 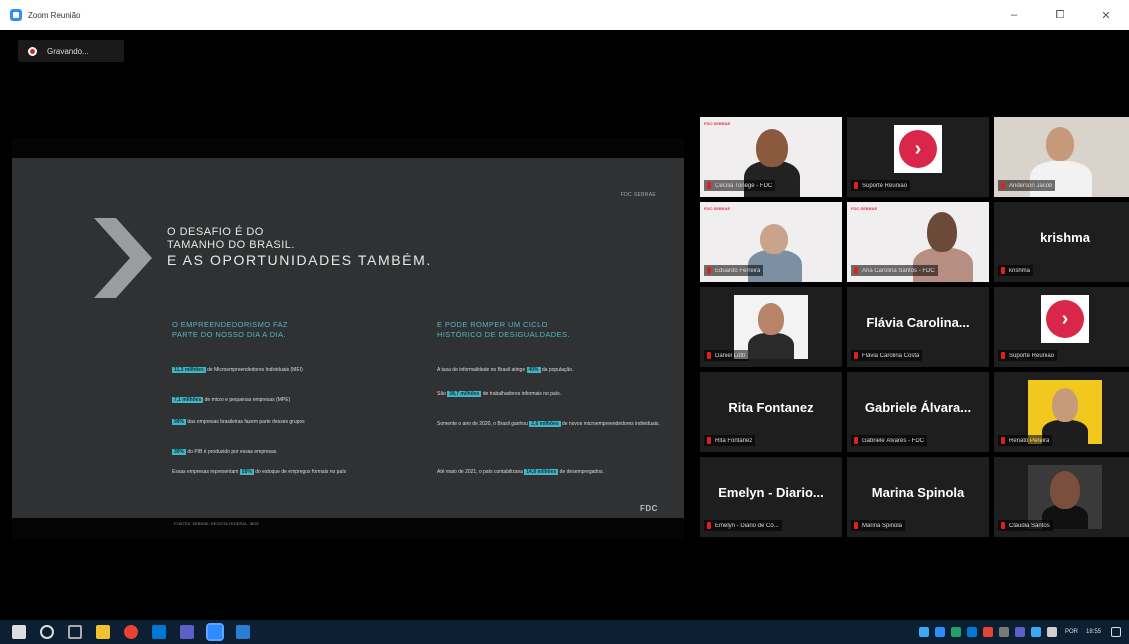 I want to click on participant-name: krishma, so click(x=1065, y=237).